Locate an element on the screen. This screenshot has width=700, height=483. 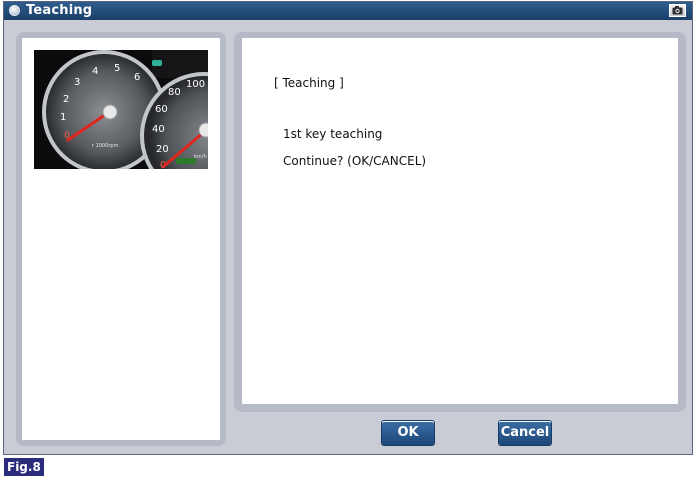
tach-hub is located at coordinates (110, 112).